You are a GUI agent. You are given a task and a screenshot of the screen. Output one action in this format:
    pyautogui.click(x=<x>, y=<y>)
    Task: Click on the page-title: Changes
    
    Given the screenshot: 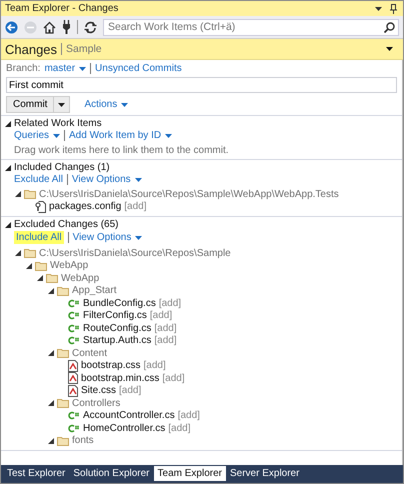 What is the action you would take?
    pyautogui.click(x=31, y=49)
    